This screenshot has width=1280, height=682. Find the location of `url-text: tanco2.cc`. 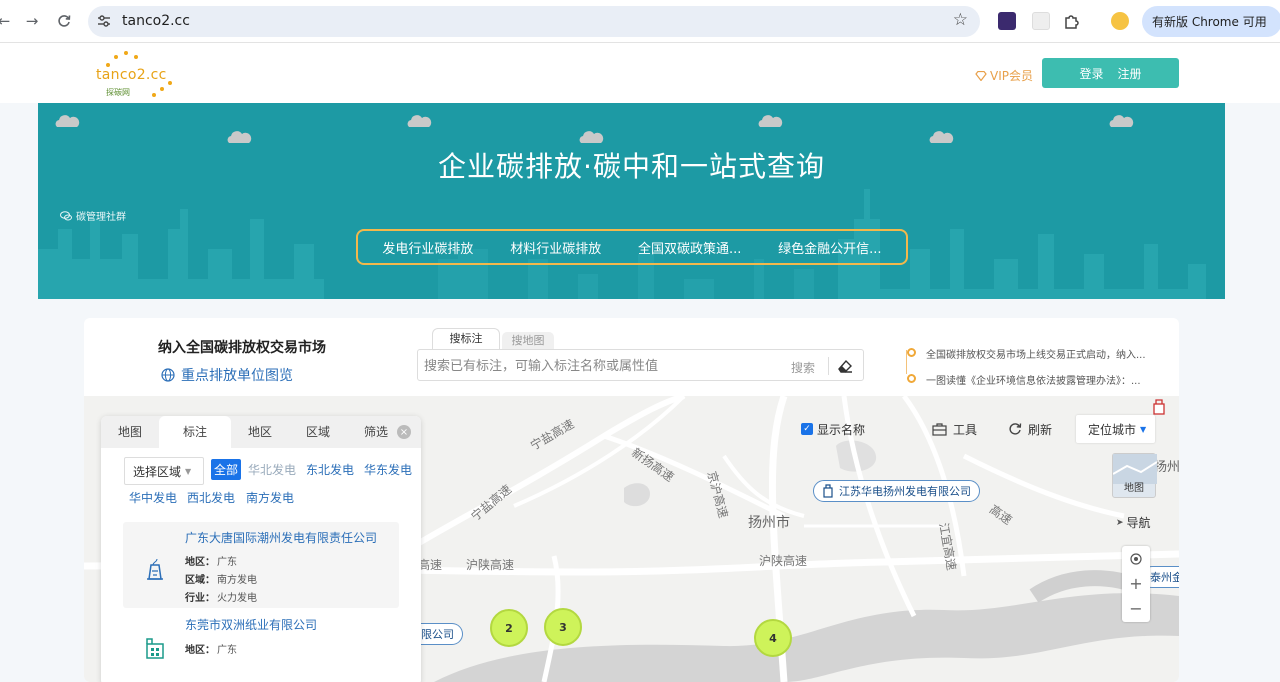

url-text: tanco2.cc is located at coordinates (156, 21).